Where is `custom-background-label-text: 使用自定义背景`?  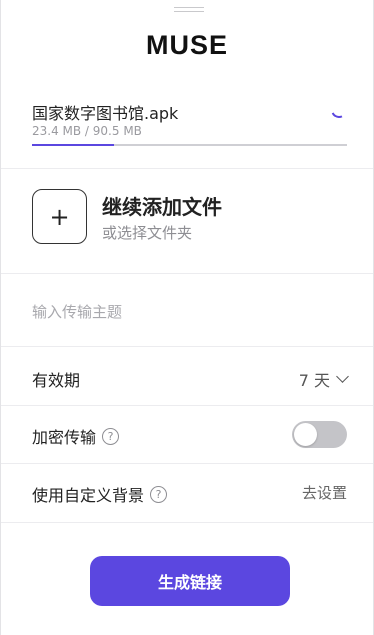
custom-background-label-text: 使用自定义背景 is located at coordinates (88, 495).